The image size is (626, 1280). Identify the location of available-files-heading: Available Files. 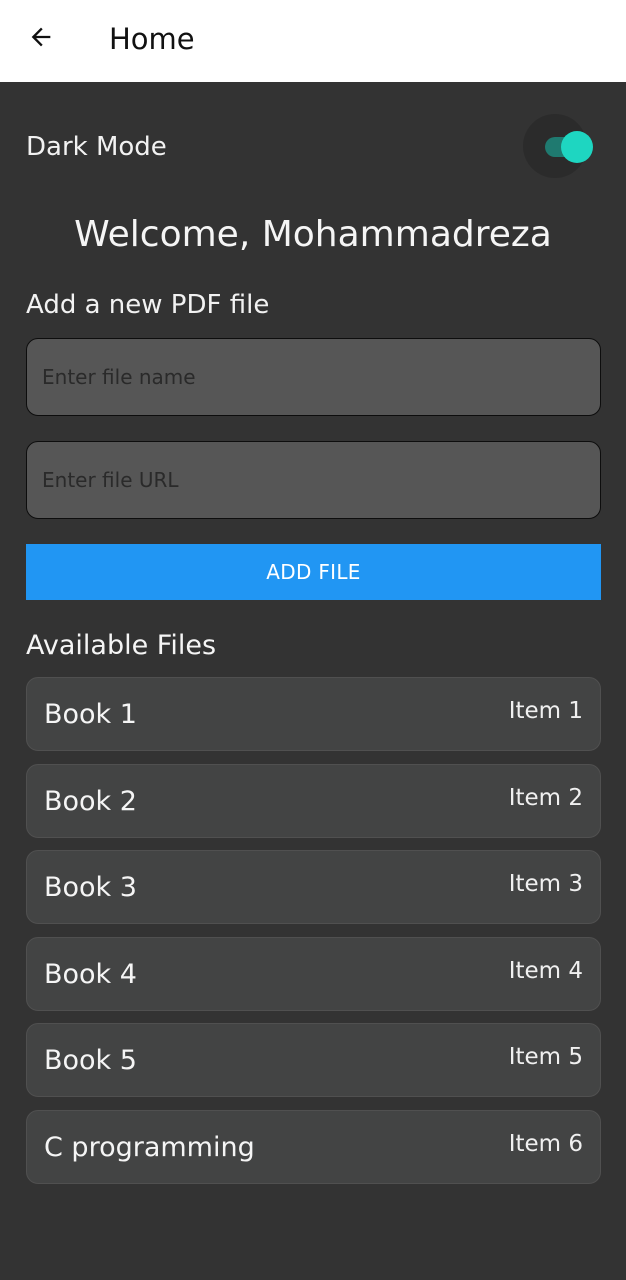
(121, 645).